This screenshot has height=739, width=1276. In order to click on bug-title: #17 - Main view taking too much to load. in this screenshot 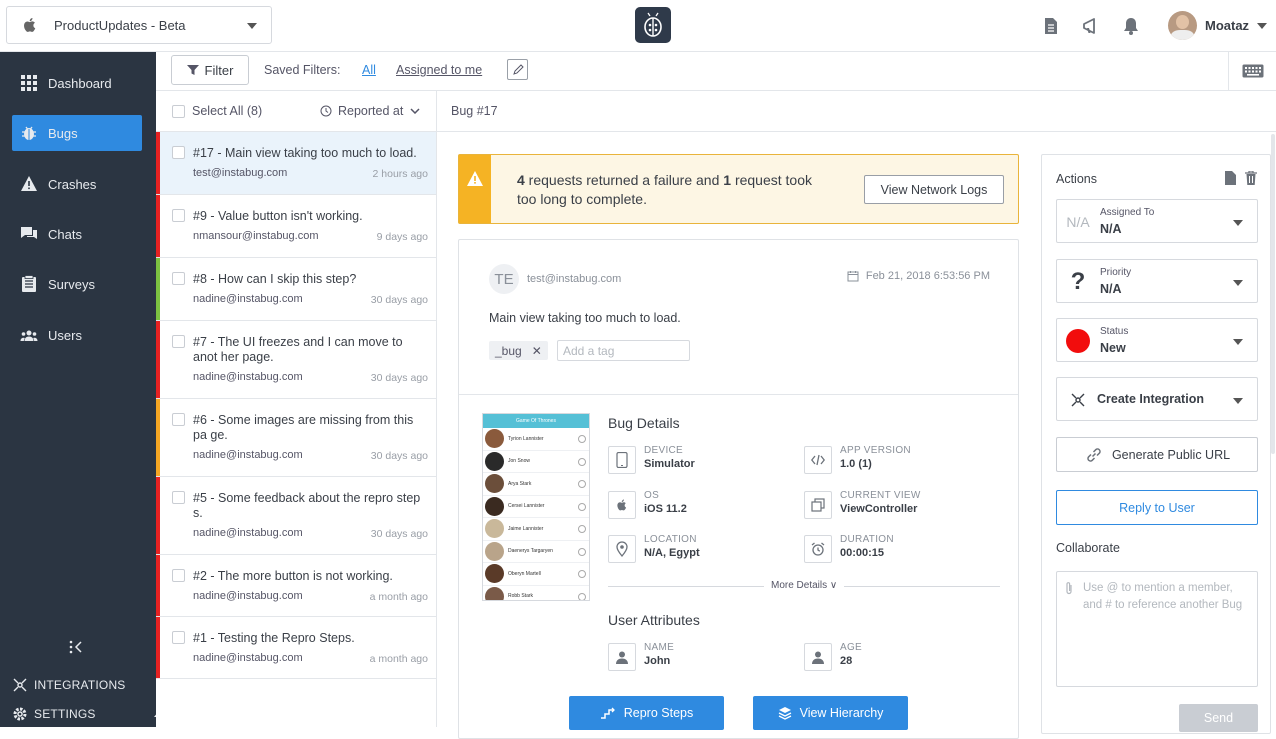, I will do `click(305, 153)`.